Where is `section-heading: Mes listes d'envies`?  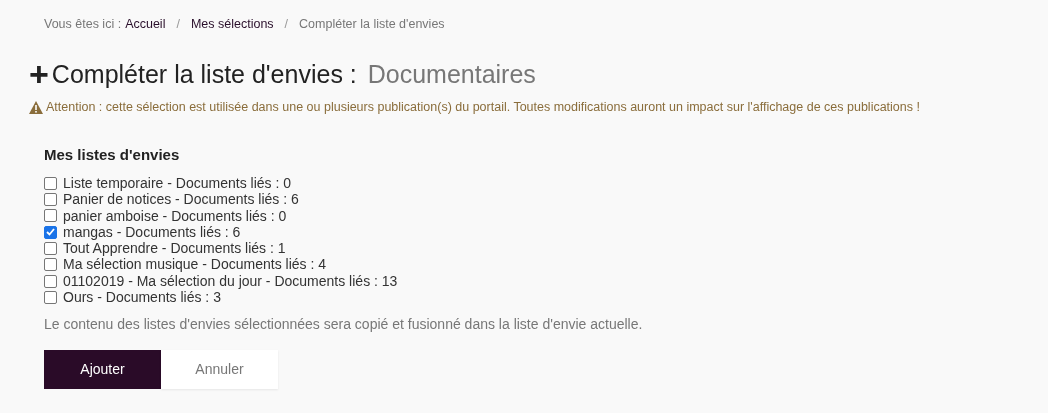
section-heading: Mes listes d'envies is located at coordinates (112, 154).